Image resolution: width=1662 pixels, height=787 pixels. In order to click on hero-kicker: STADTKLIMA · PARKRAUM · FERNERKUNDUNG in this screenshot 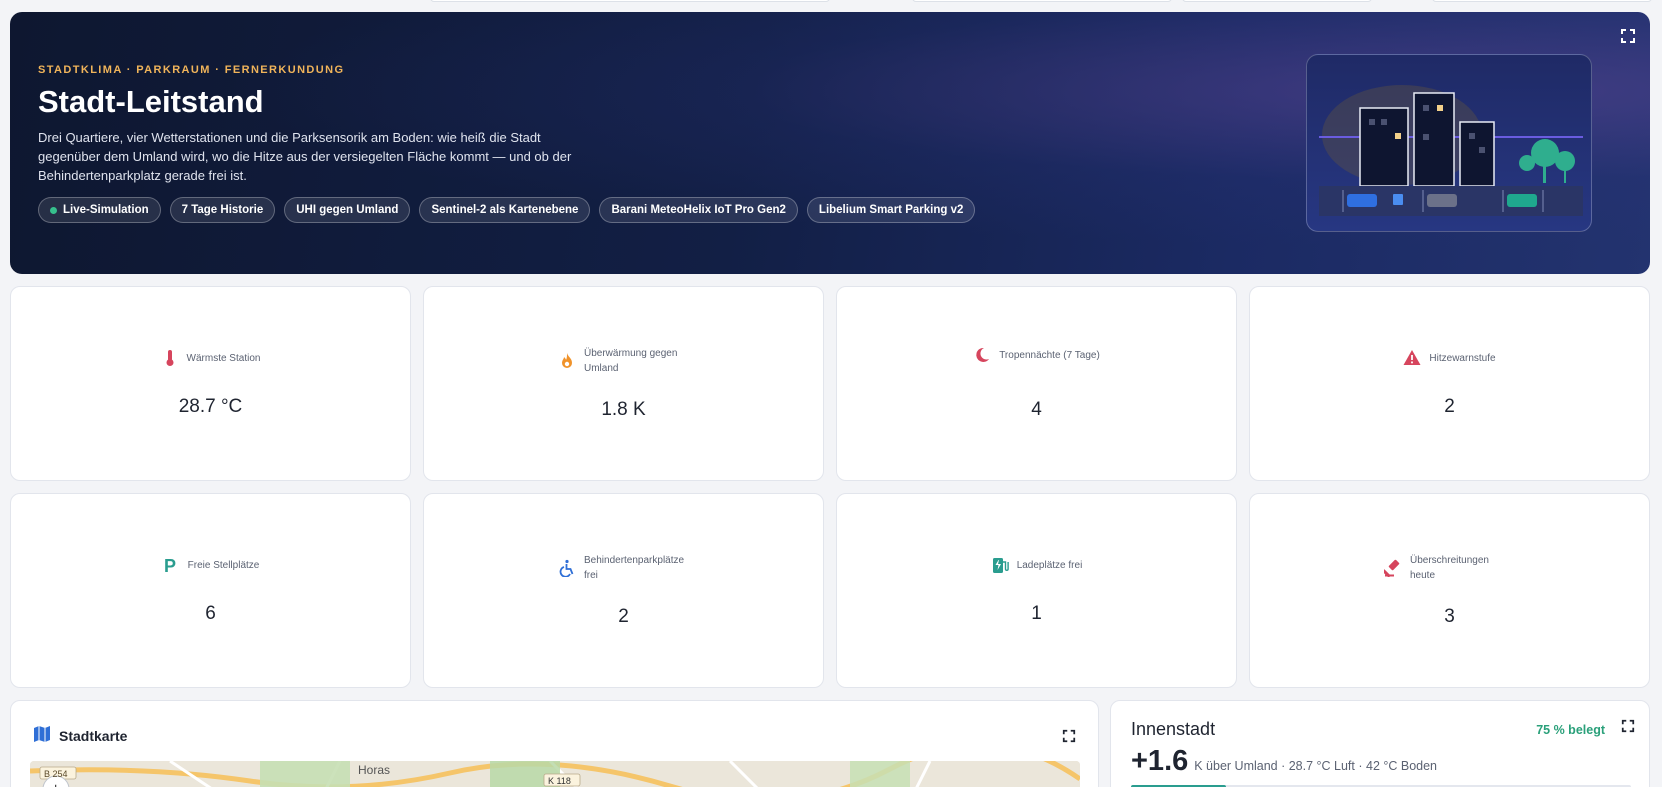, I will do `click(191, 70)`.